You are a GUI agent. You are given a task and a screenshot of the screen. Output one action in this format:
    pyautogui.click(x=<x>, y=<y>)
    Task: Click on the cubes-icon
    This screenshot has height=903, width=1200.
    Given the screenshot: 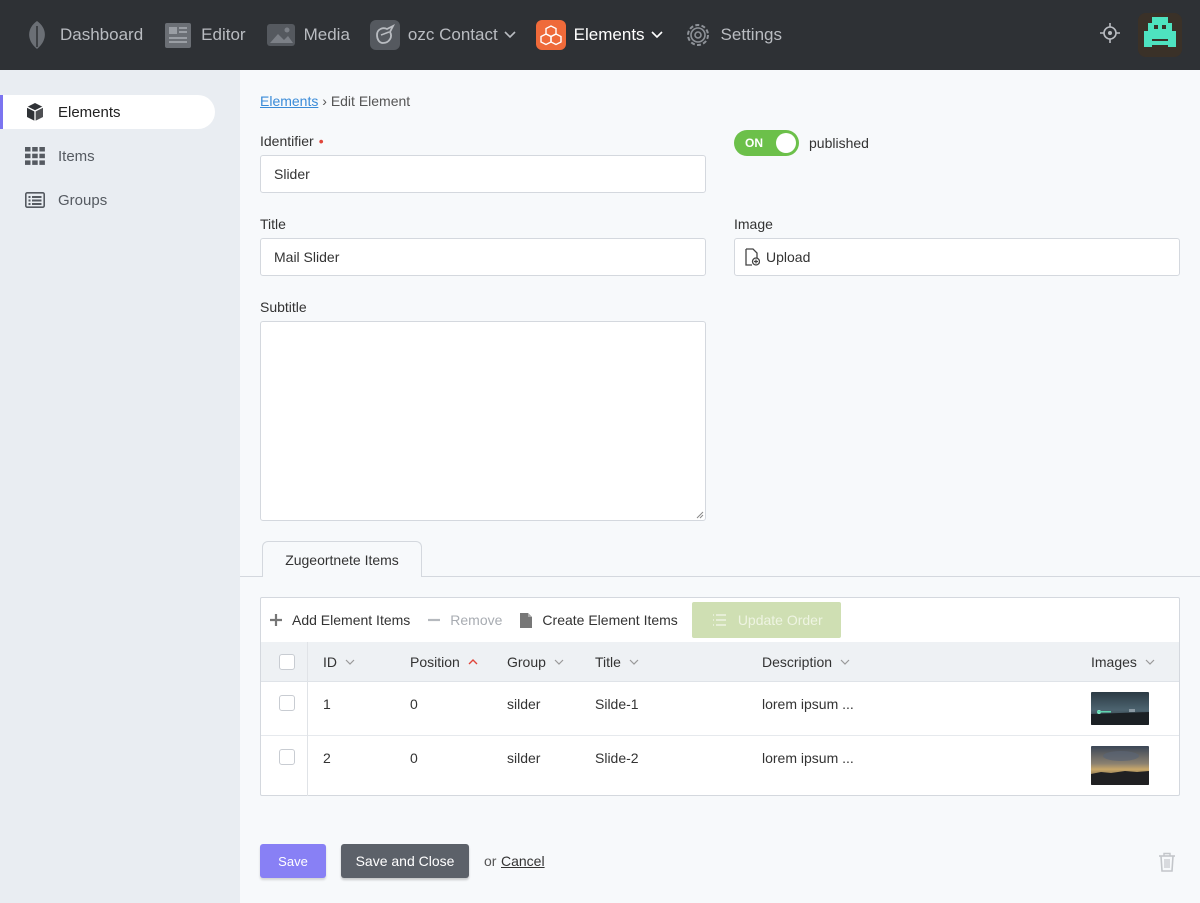 What is the action you would take?
    pyautogui.click(x=550, y=35)
    